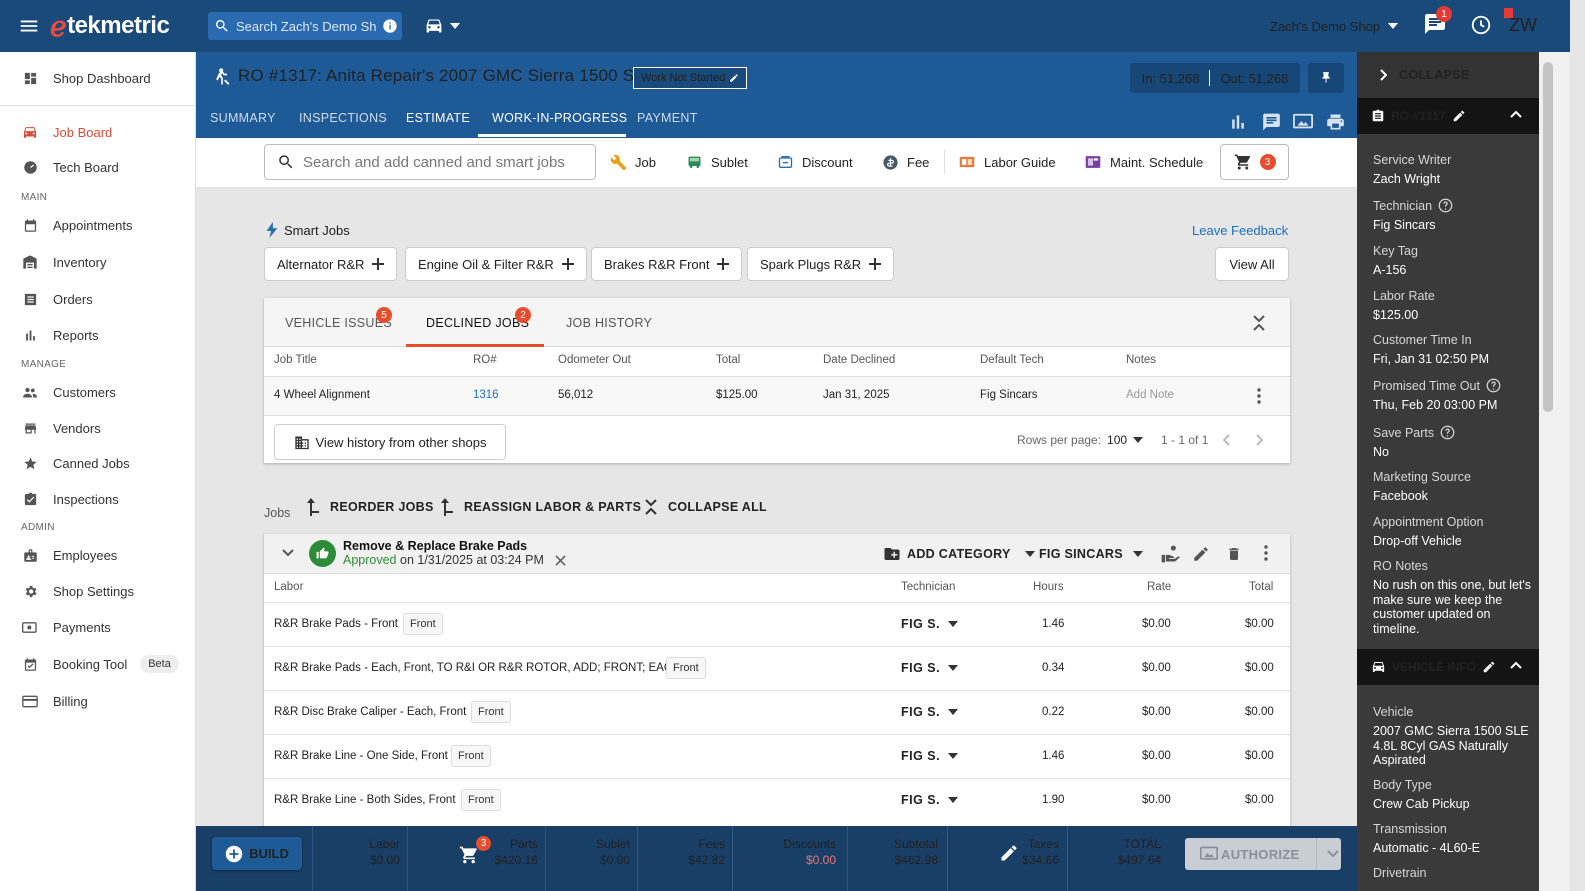  I want to click on labor-hours: 0.34, so click(1053, 668).